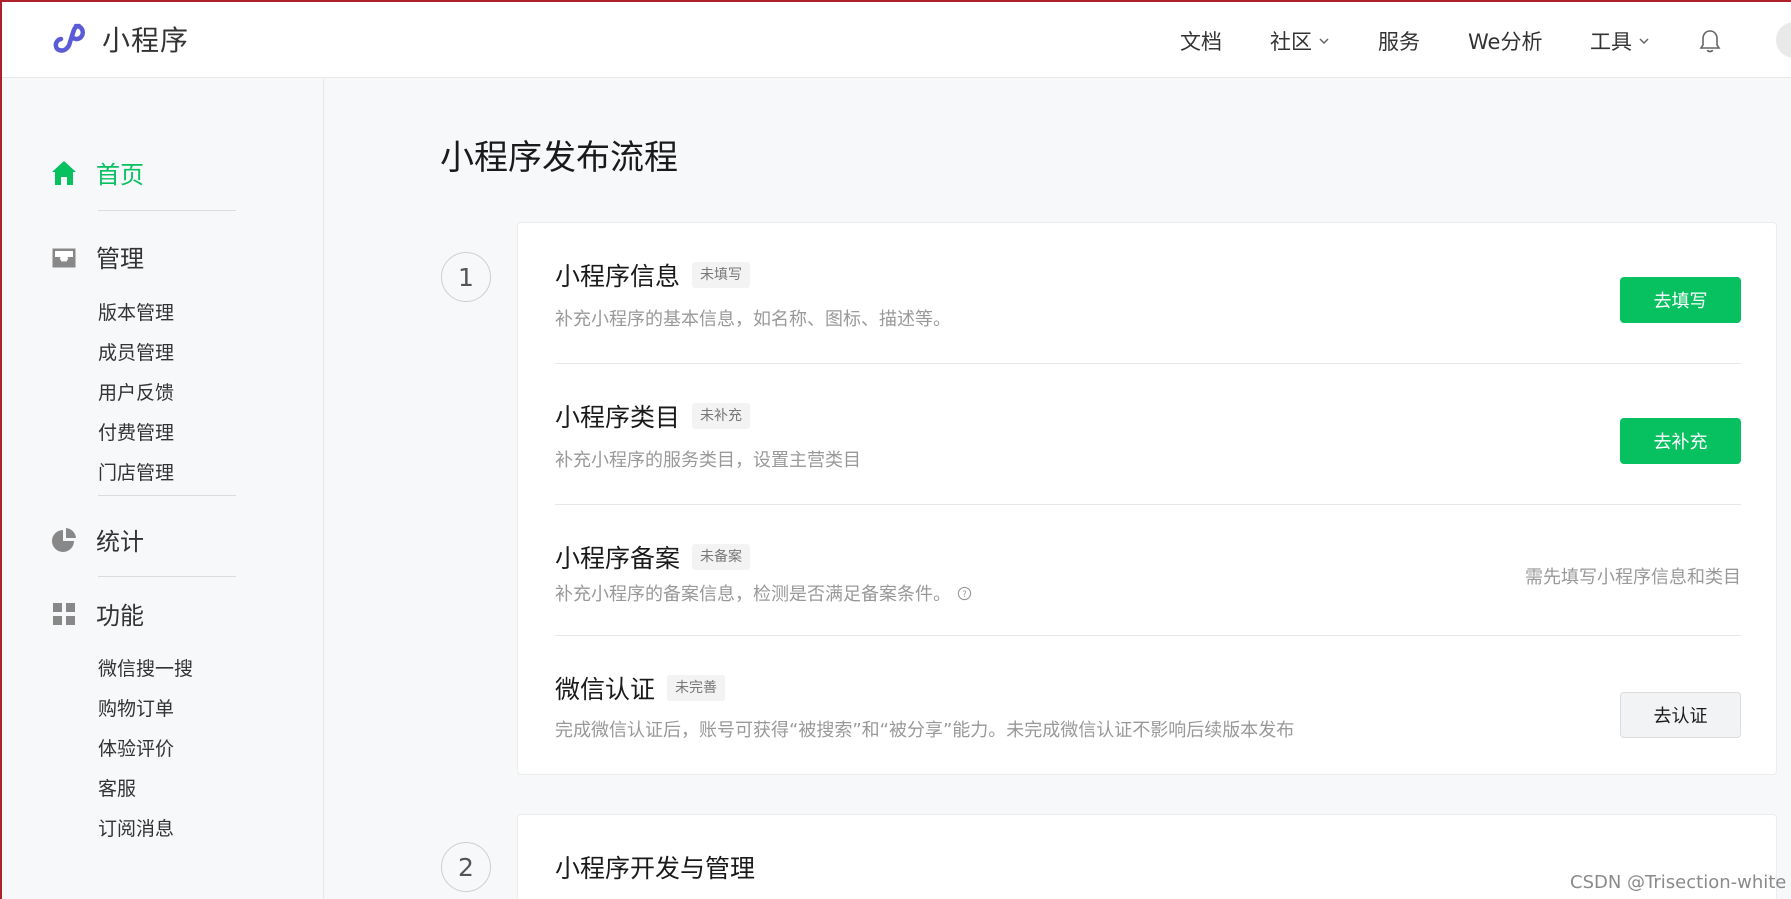 The width and height of the screenshot is (1791, 899). What do you see at coordinates (1680, 441) in the screenshot?
I see `add-category-button: 去补充` at bounding box center [1680, 441].